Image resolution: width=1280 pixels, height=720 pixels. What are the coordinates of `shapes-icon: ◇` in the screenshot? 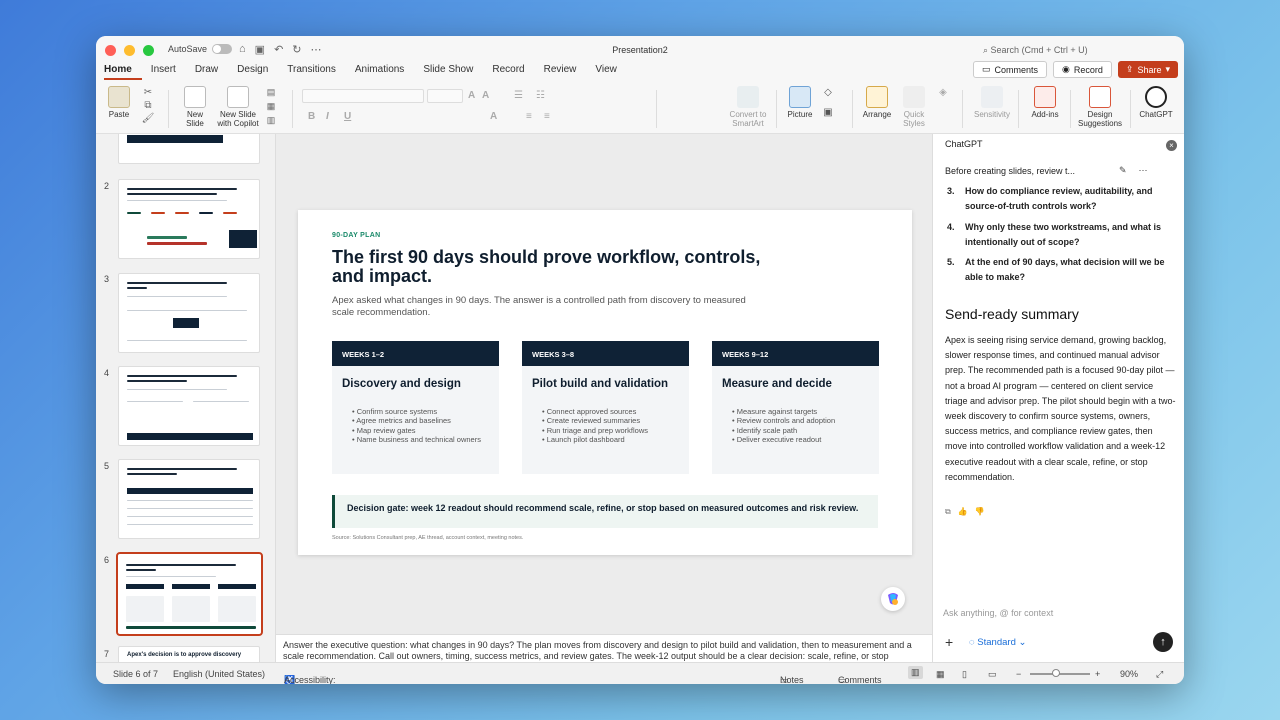 It's located at (828, 93).